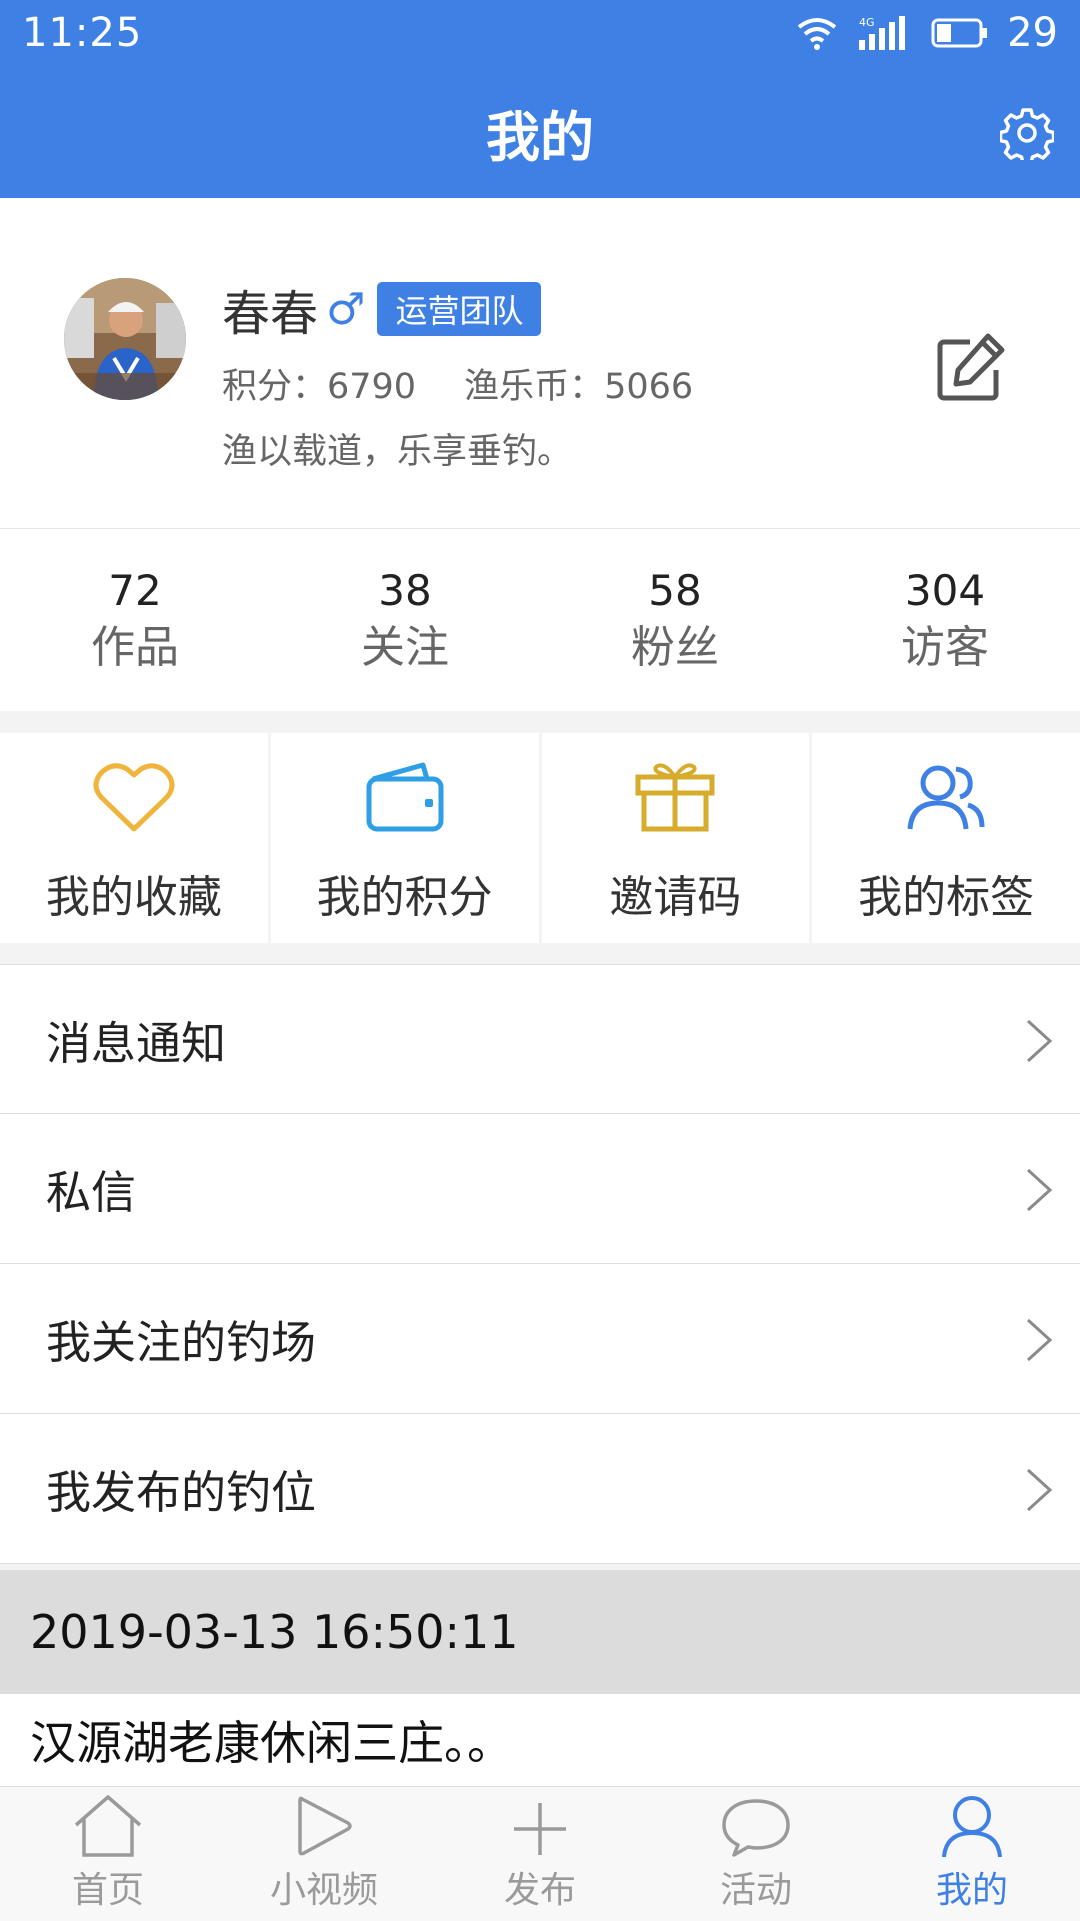 This screenshot has width=1080, height=1921. Describe the element at coordinates (675, 838) in the screenshot. I see `invite-code-button: 邀请码` at that location.